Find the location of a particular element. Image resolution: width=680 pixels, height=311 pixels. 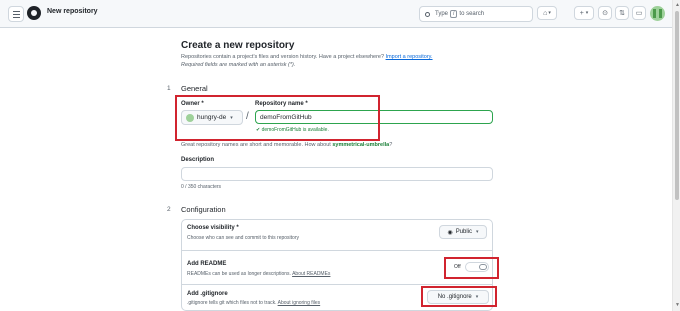

user-avatar is located at coordinates (657, 13).